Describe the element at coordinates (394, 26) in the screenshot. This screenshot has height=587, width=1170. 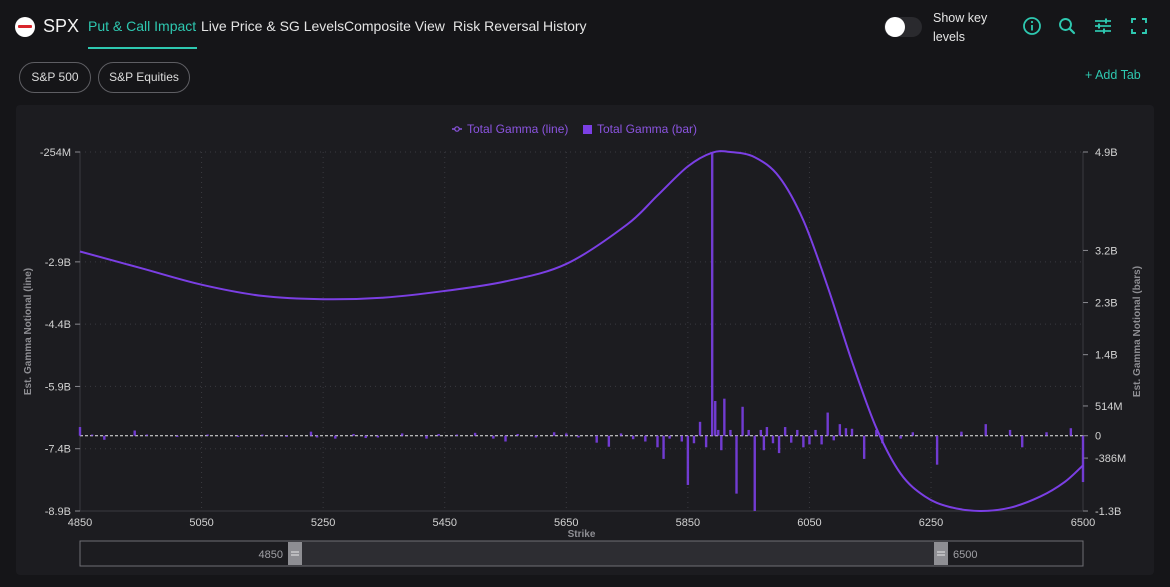
I see `tab-composite-view: Composite View` at that location.